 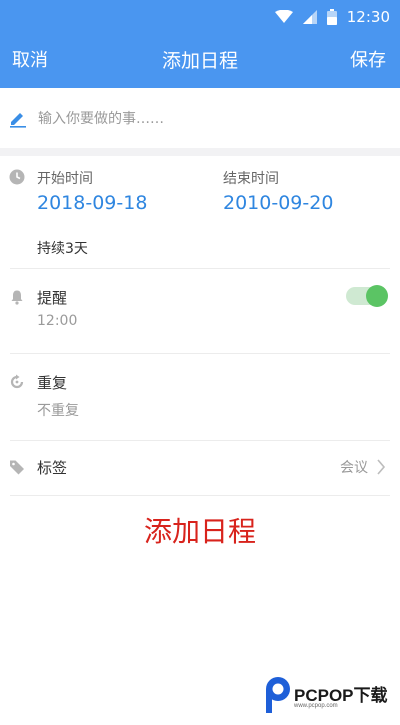 I want to click on reminder-time: 12:00, so click(x=57, y=321).